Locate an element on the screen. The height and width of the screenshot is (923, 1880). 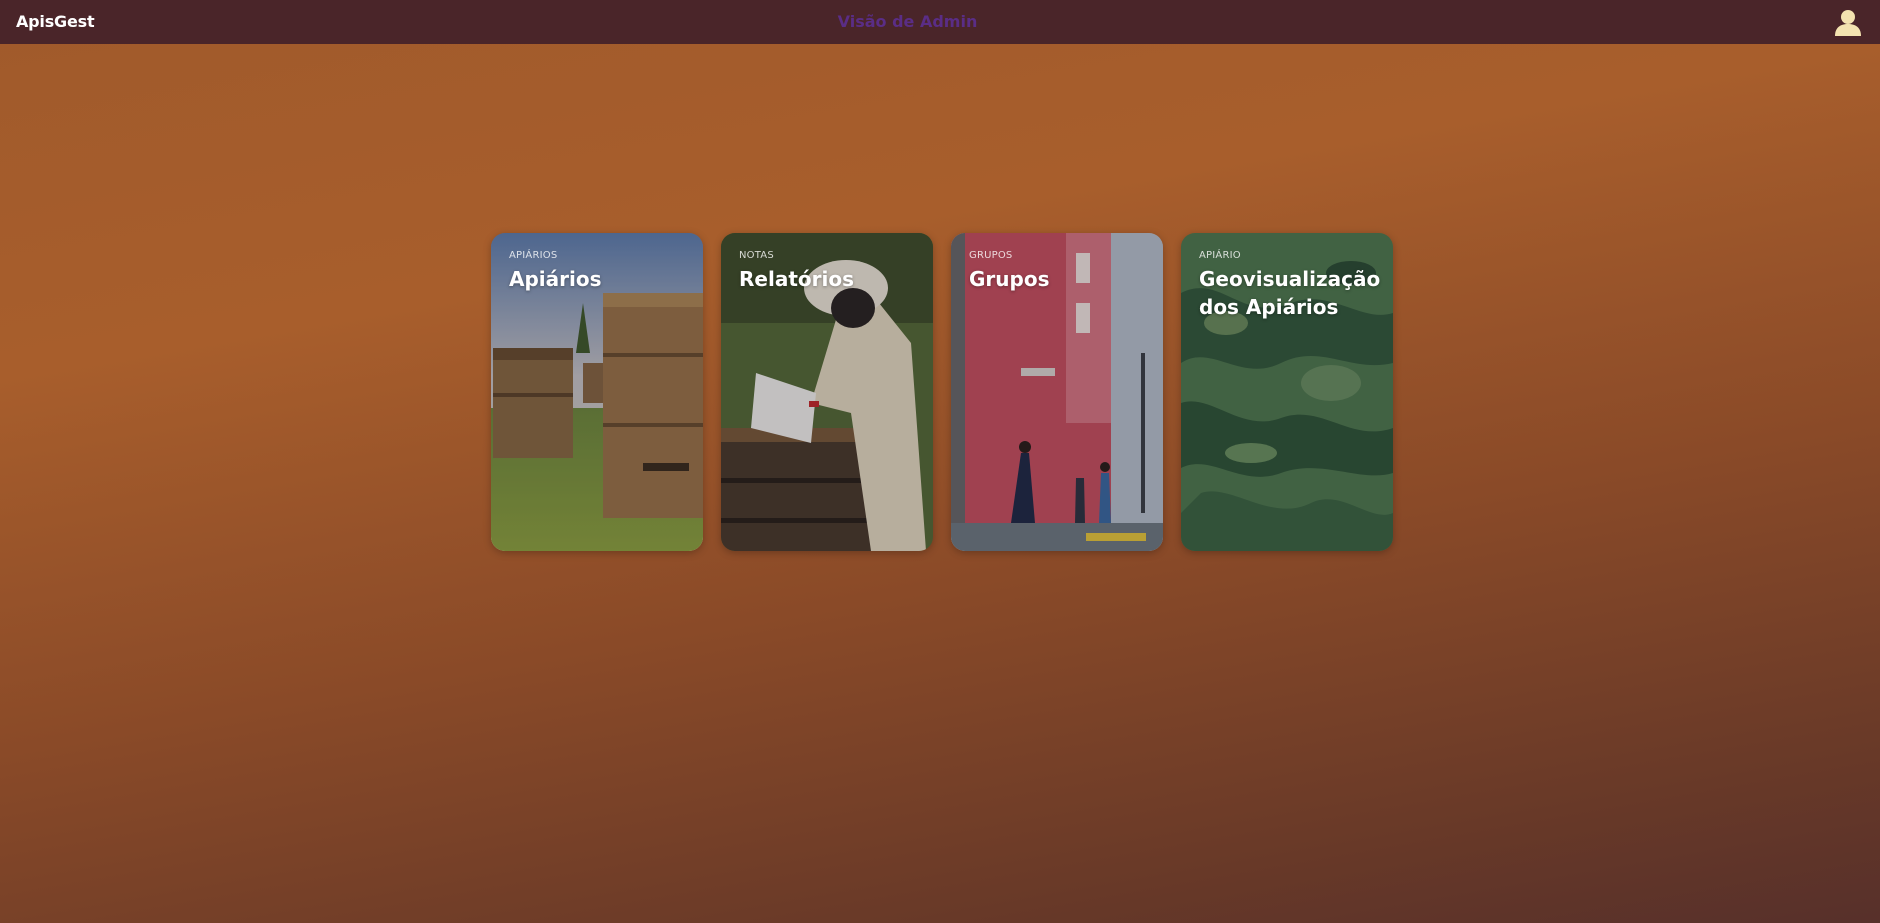
card-apiarios: APIÁRIOS Apiários is located at coordinates (597, 392).